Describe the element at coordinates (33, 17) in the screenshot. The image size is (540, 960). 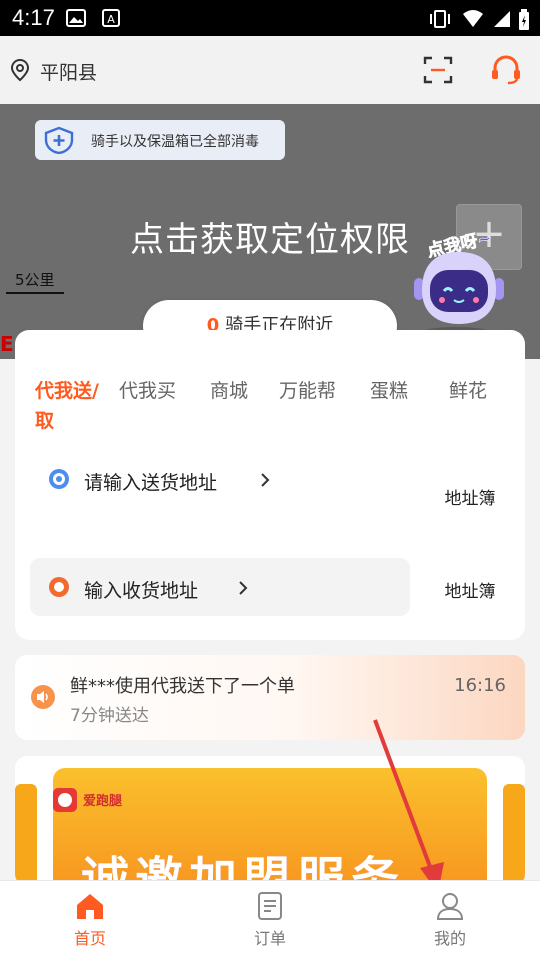
I see `status-time: 4:17` at that location.